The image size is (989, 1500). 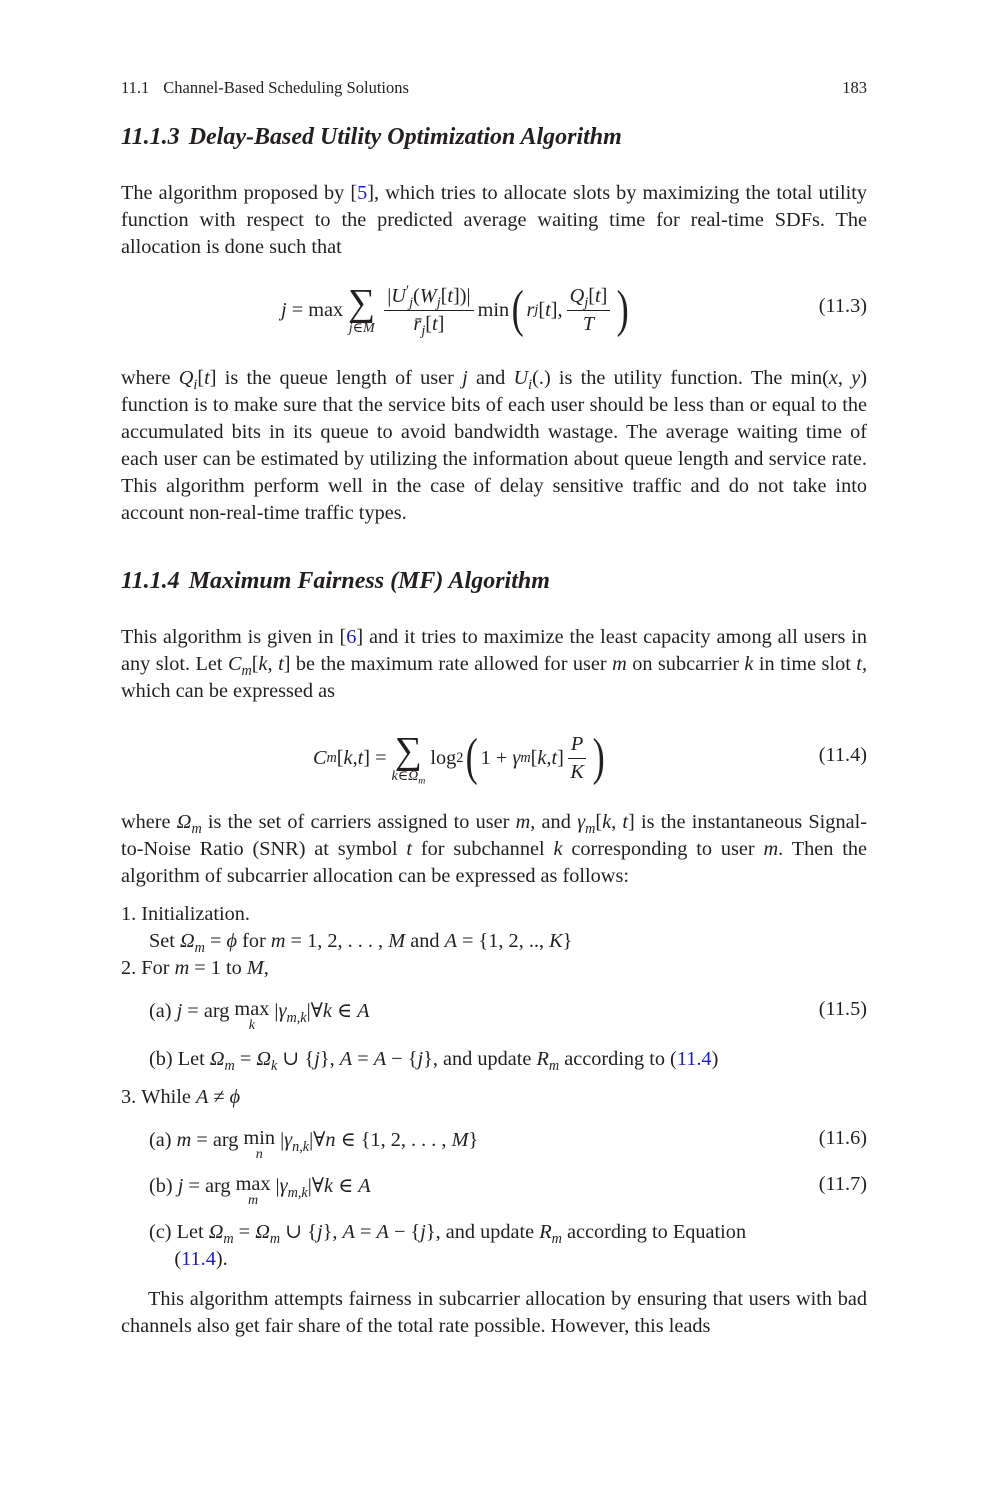 What do you see at coordinates (842, 755) in the screenshot?
I see `equation-number: (11.4)` at bounding box center [842, 755].